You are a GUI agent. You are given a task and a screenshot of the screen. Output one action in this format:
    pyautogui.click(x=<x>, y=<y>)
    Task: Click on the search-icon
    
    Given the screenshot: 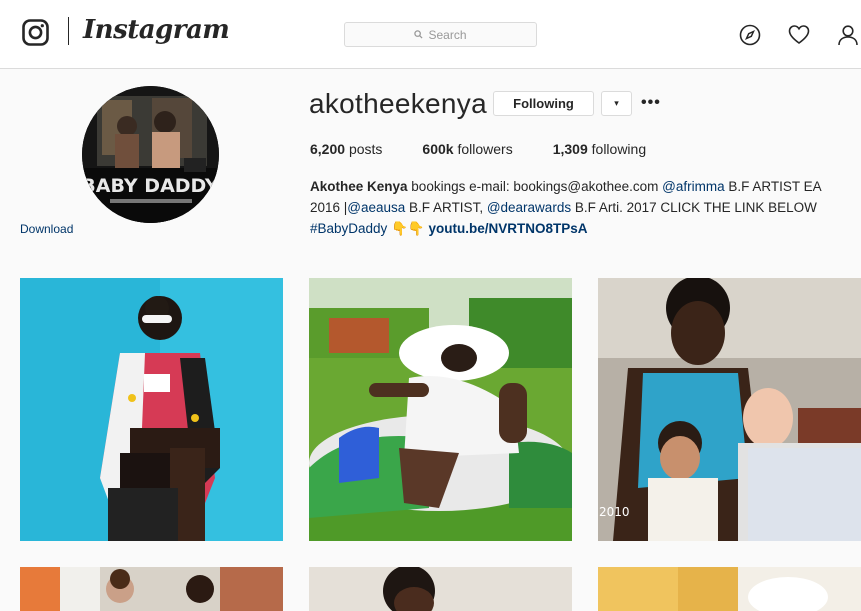 What is the action you would take?
    pyautogui.click(x=419, y=34)
    